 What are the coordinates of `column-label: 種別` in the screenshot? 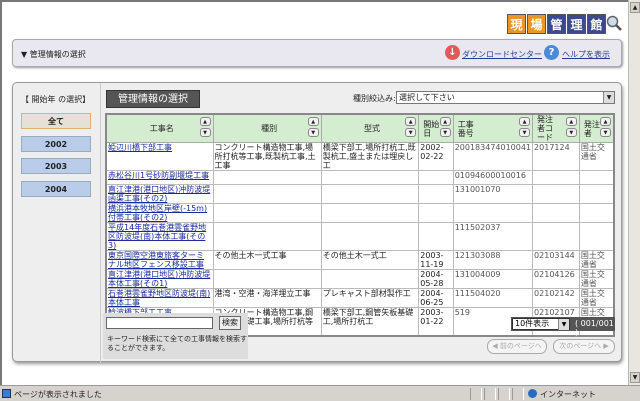 It's located at (269, 128).